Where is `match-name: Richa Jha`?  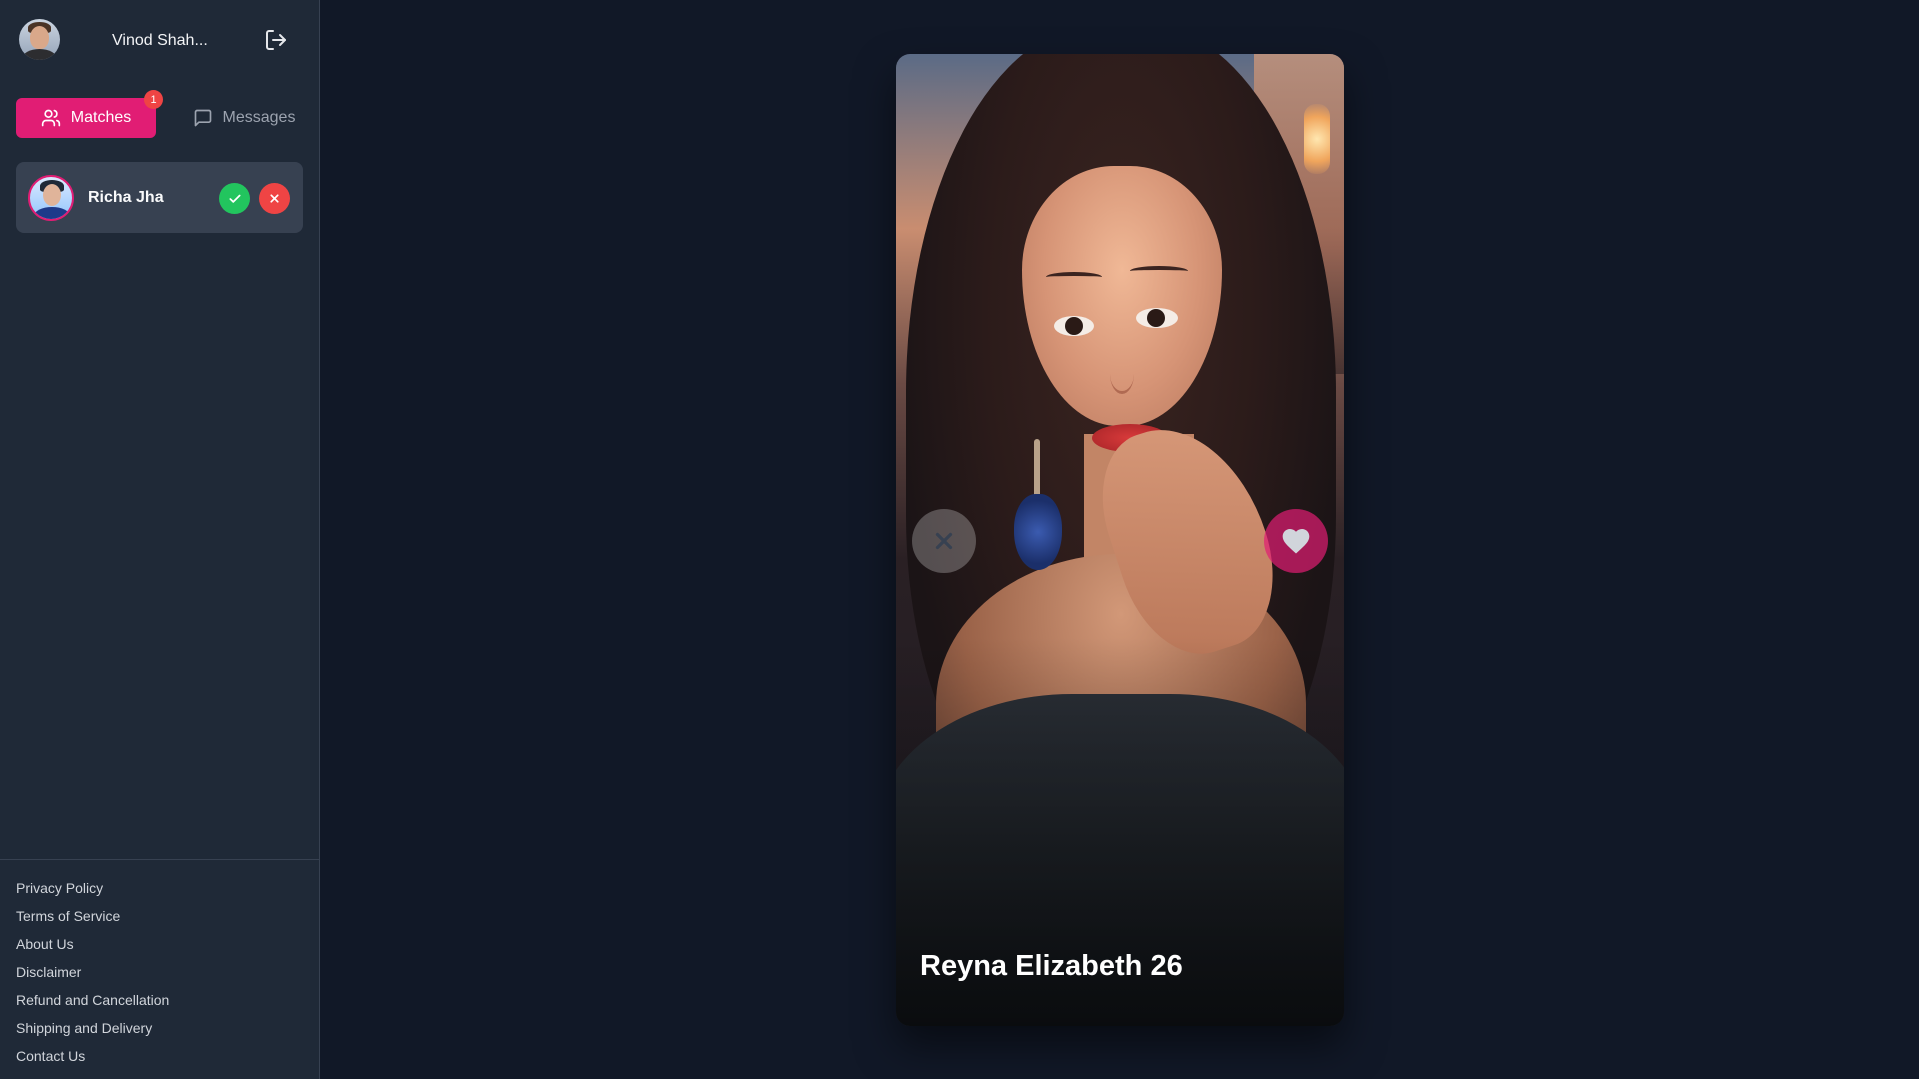
match-name: Richa Jha is located at coordinates (126, 197).